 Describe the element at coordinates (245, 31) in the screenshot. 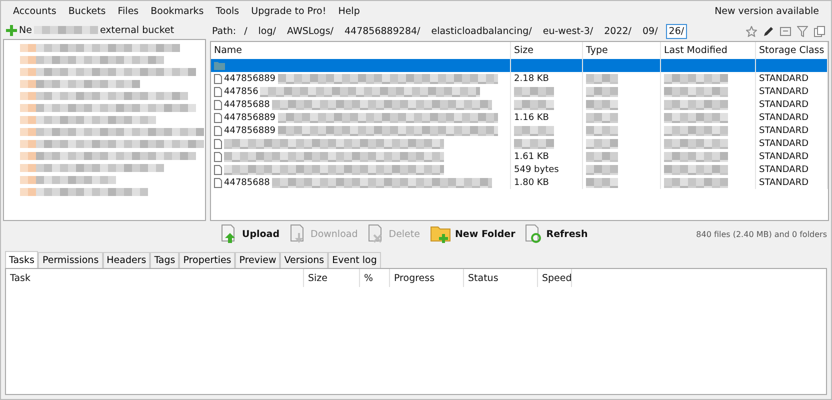

I see `path-segment: /` at that location.